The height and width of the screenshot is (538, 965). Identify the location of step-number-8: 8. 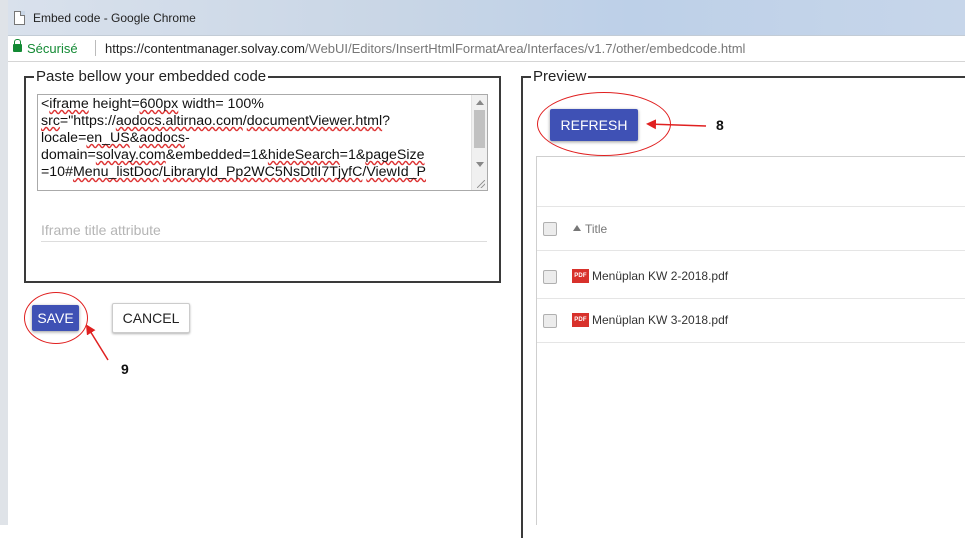
(720, 125).